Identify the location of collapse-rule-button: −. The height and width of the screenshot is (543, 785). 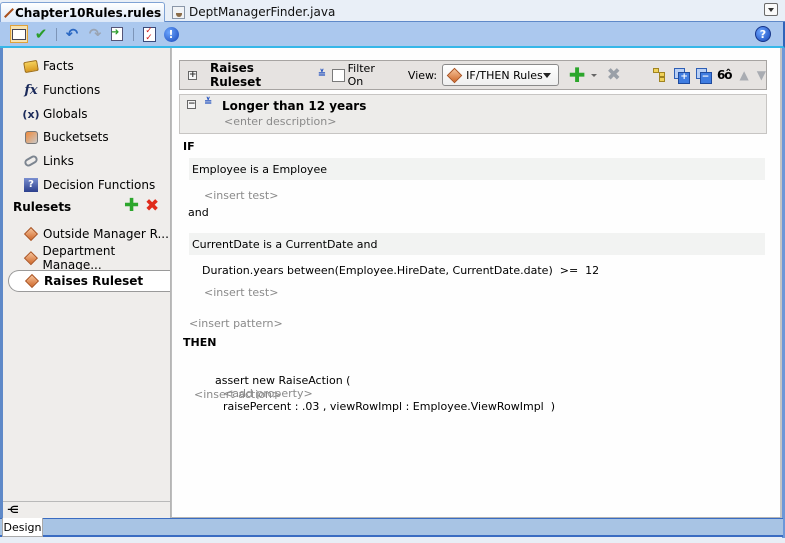
(191, 104).